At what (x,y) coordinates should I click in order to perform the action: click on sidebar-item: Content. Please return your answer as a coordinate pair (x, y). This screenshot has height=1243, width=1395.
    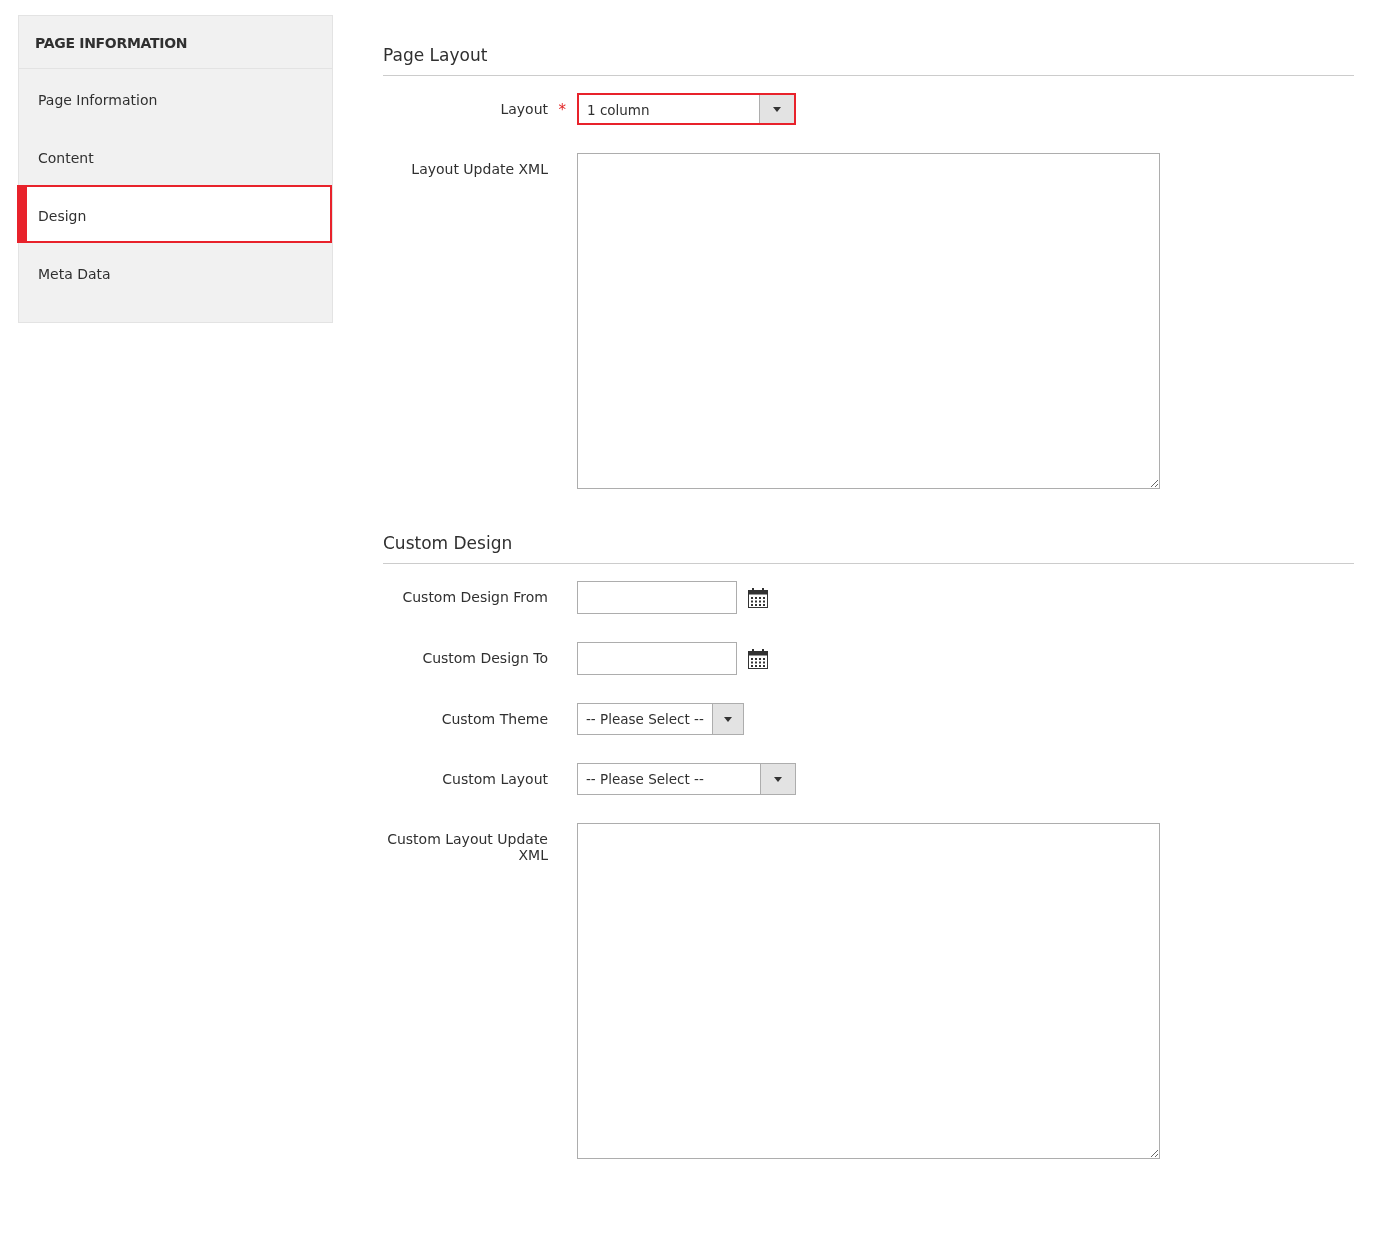
    Looking at the image, I should click on (174, 156).